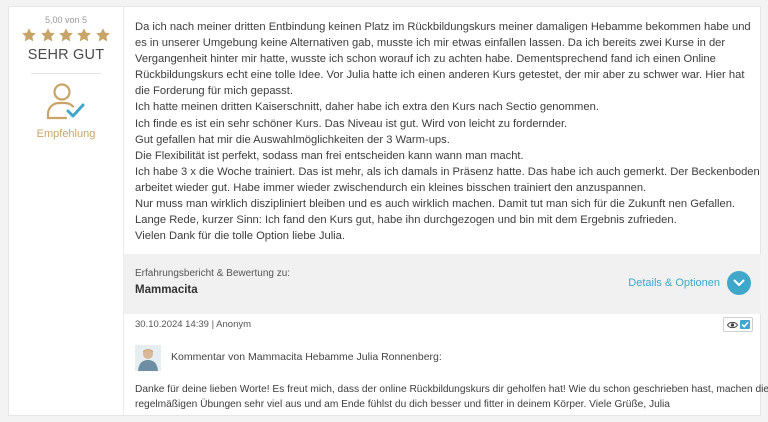 Image resolution: width=768 pixels, height=422 pixels. I want to click on review-date-author: 30.10.2024 14:39 | Anonym, so click(193, 324).